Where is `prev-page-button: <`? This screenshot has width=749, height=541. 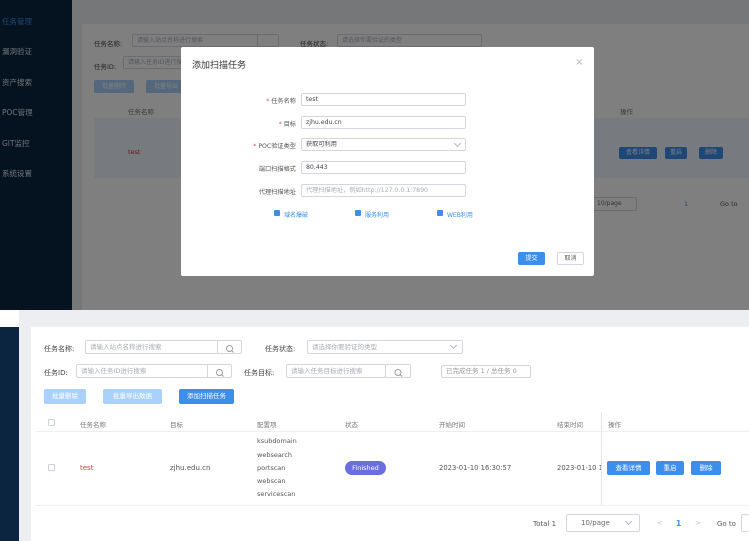 prev-page-button: < is located at coordinates (660, 523).